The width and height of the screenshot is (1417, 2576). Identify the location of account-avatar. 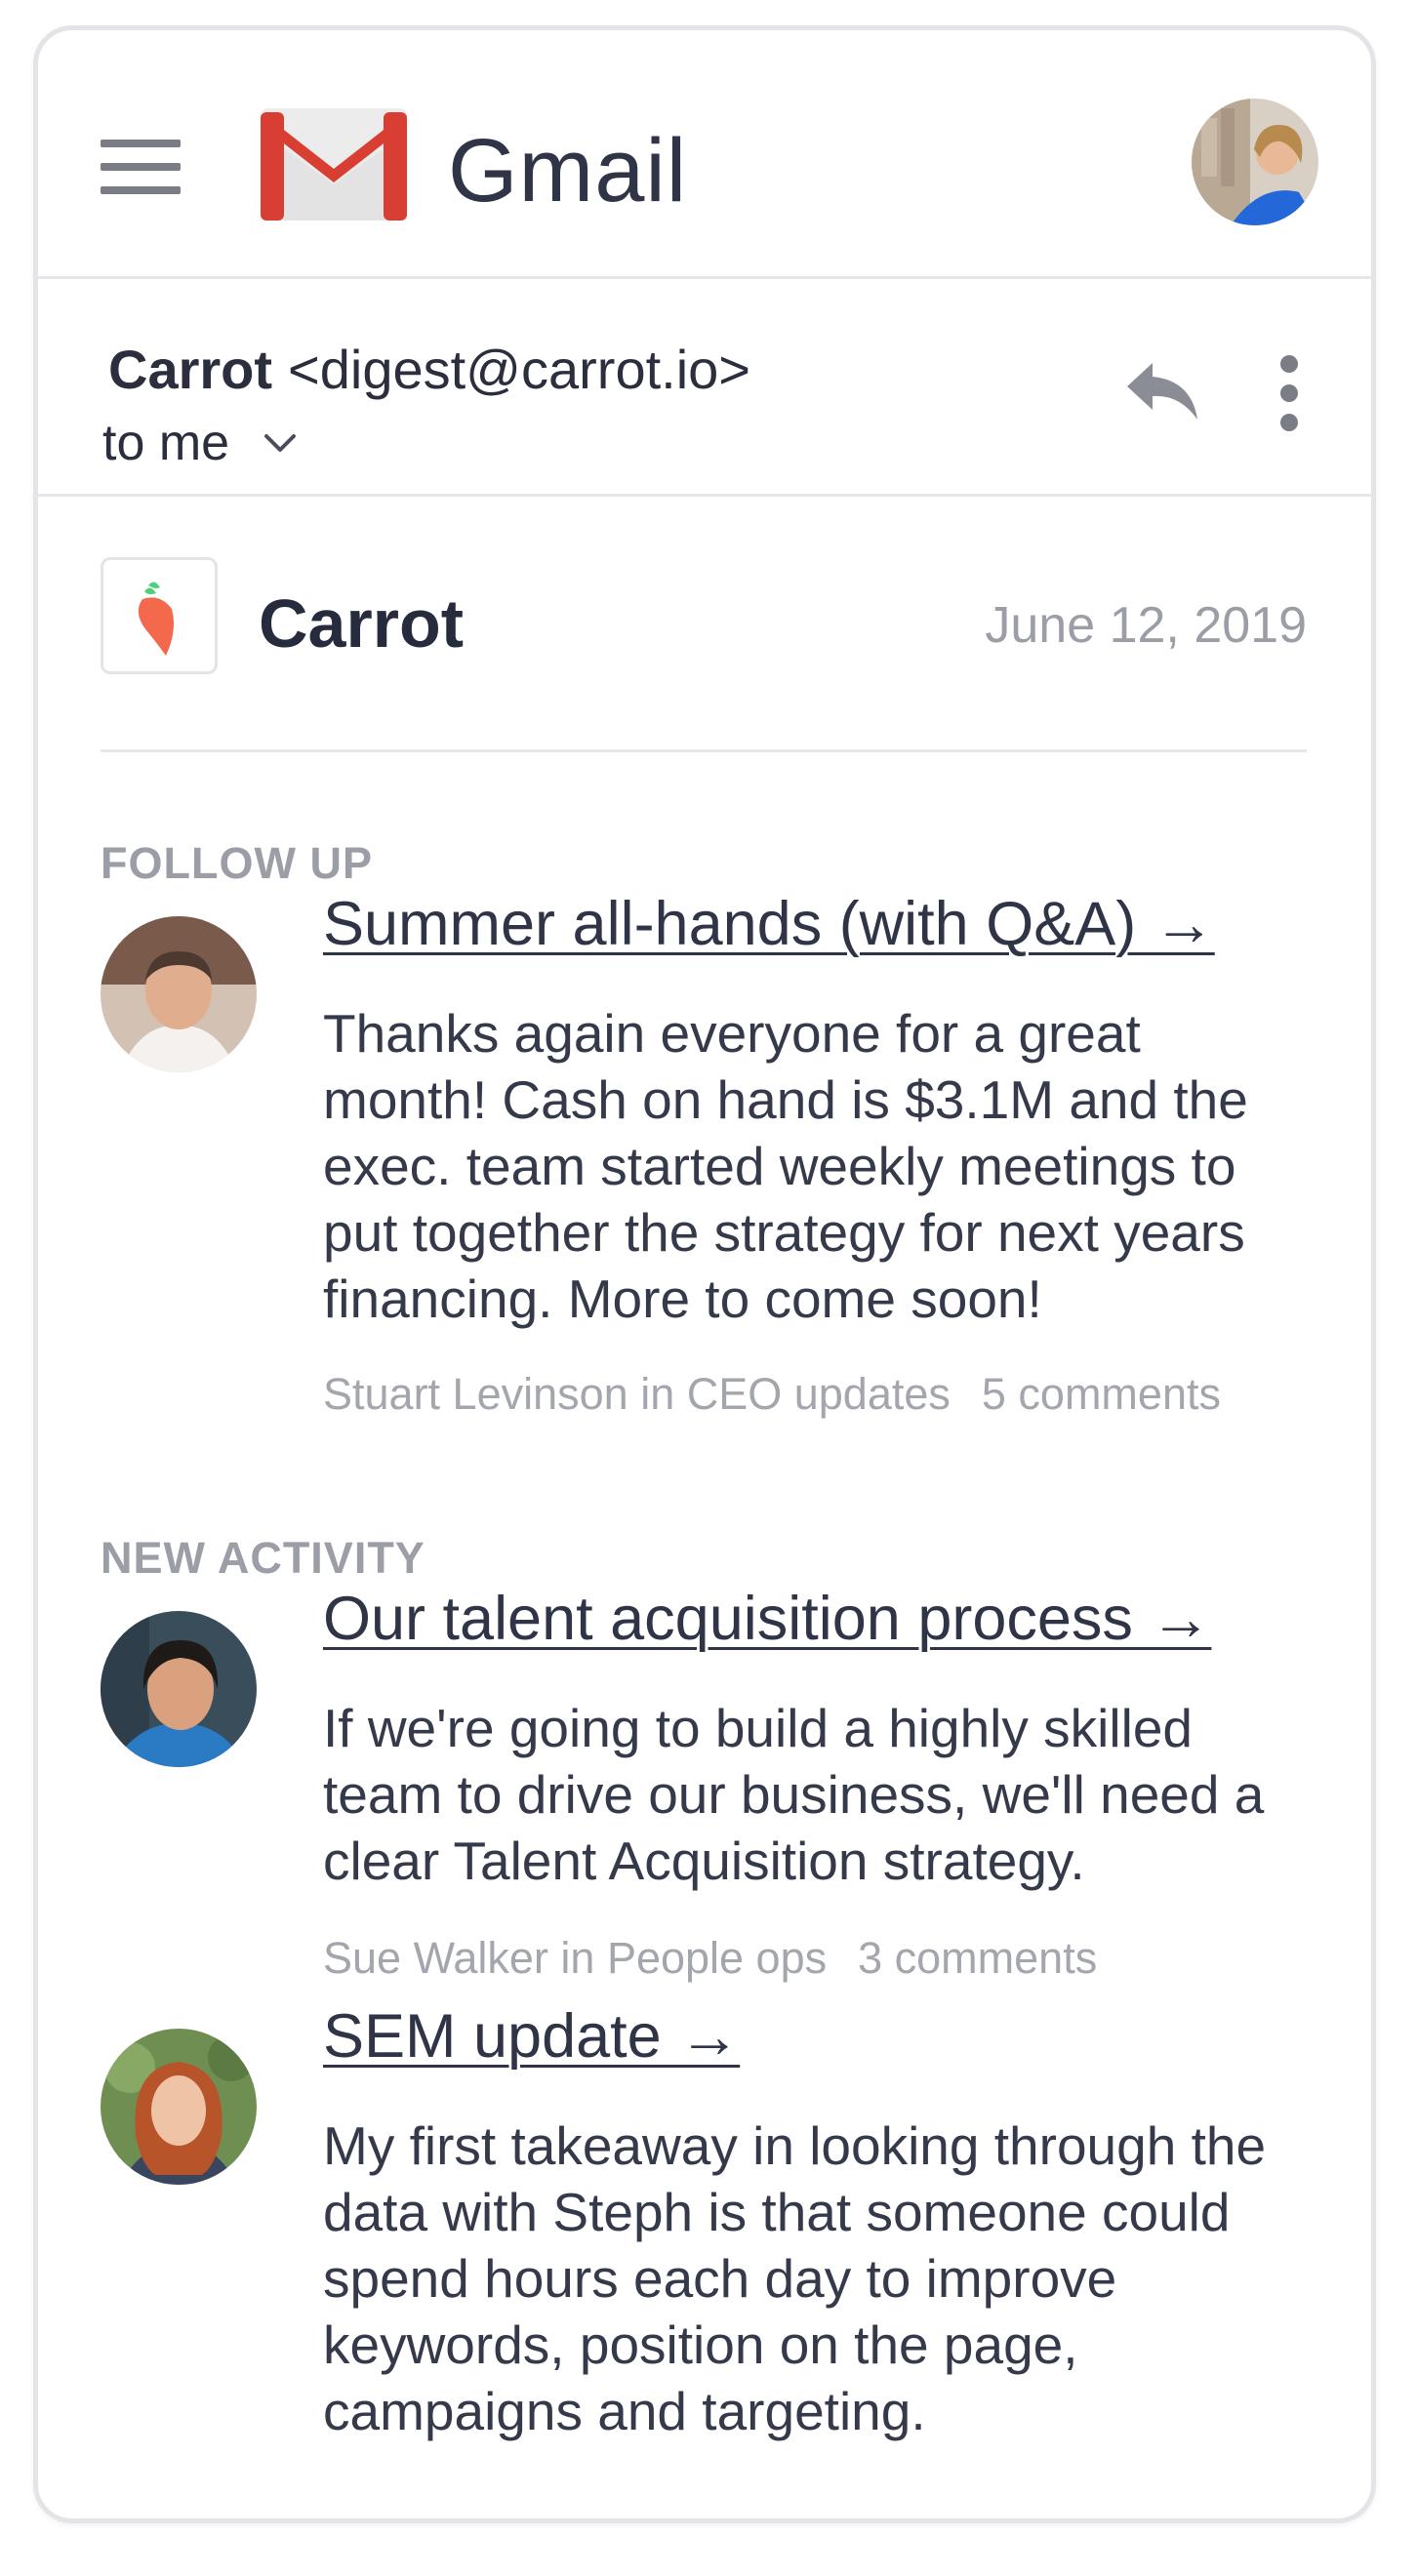
(1255, 162).